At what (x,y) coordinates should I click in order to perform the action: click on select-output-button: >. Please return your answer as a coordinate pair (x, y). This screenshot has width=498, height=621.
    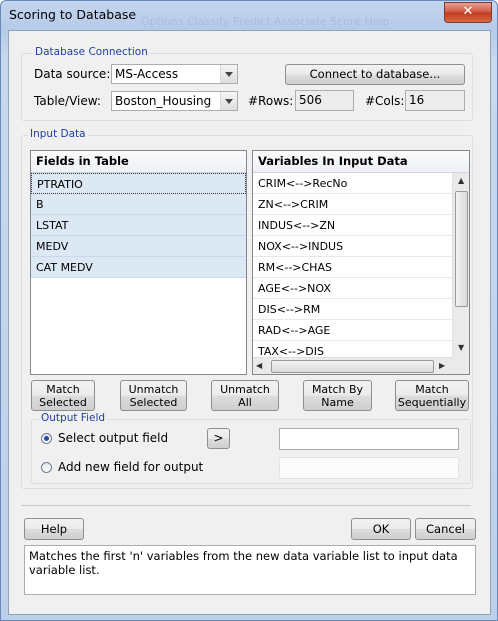
    Looking at the image, I should click on (218, 438).